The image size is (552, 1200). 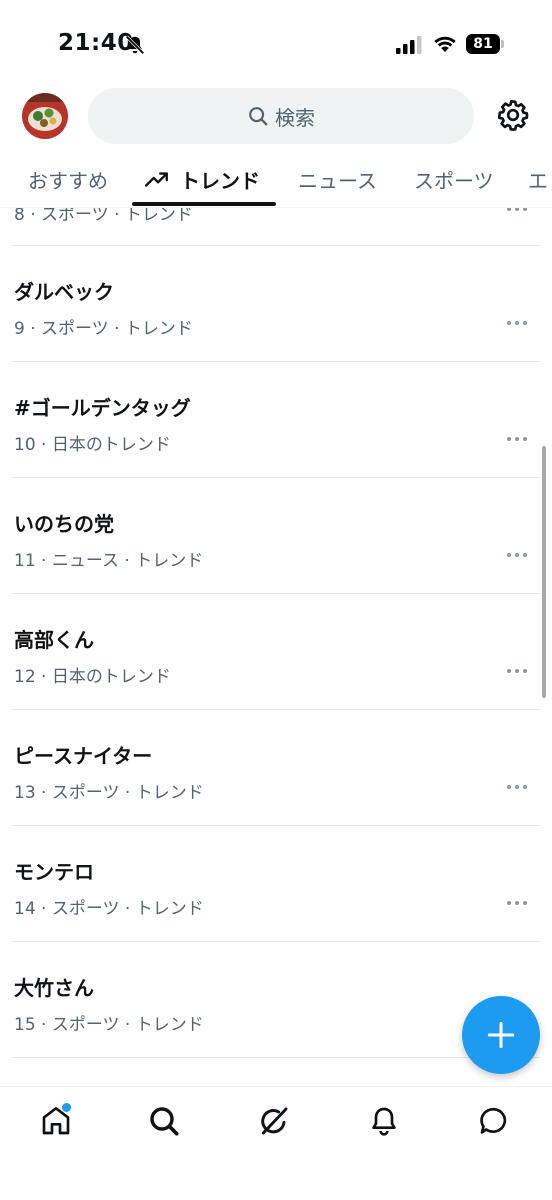 I want to click on trend-meta: 12 · 日本のトレンド, so click(x=92, y=677).